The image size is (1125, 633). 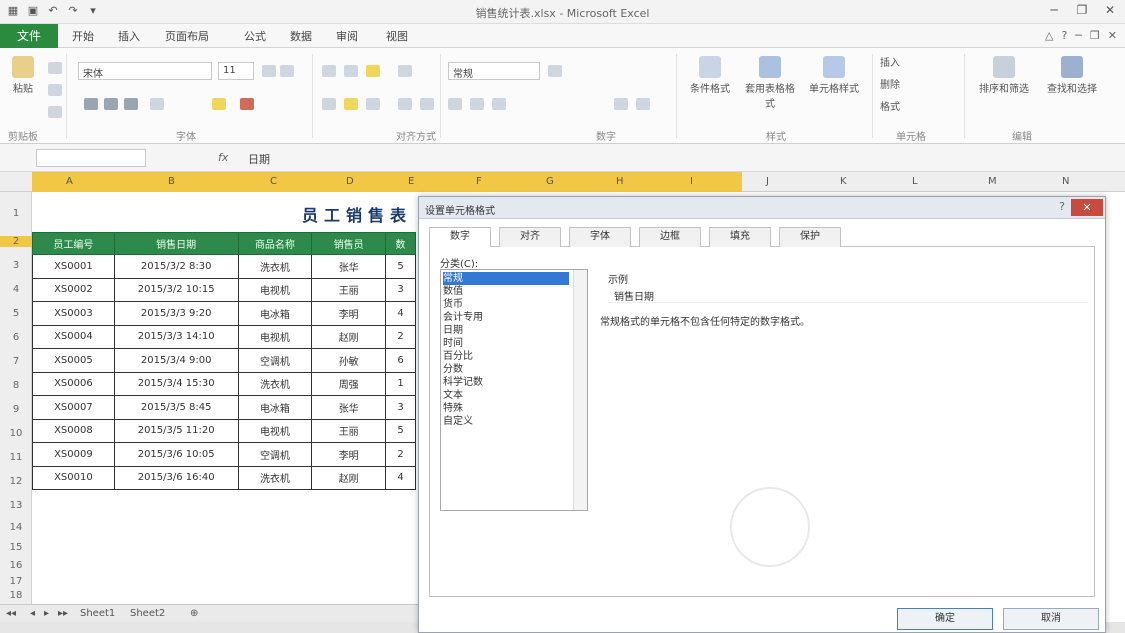 What do you see at coordinates (259, 159) in the screenshot?
I see `formula-input: 日期` at bounding box center [259, 159].